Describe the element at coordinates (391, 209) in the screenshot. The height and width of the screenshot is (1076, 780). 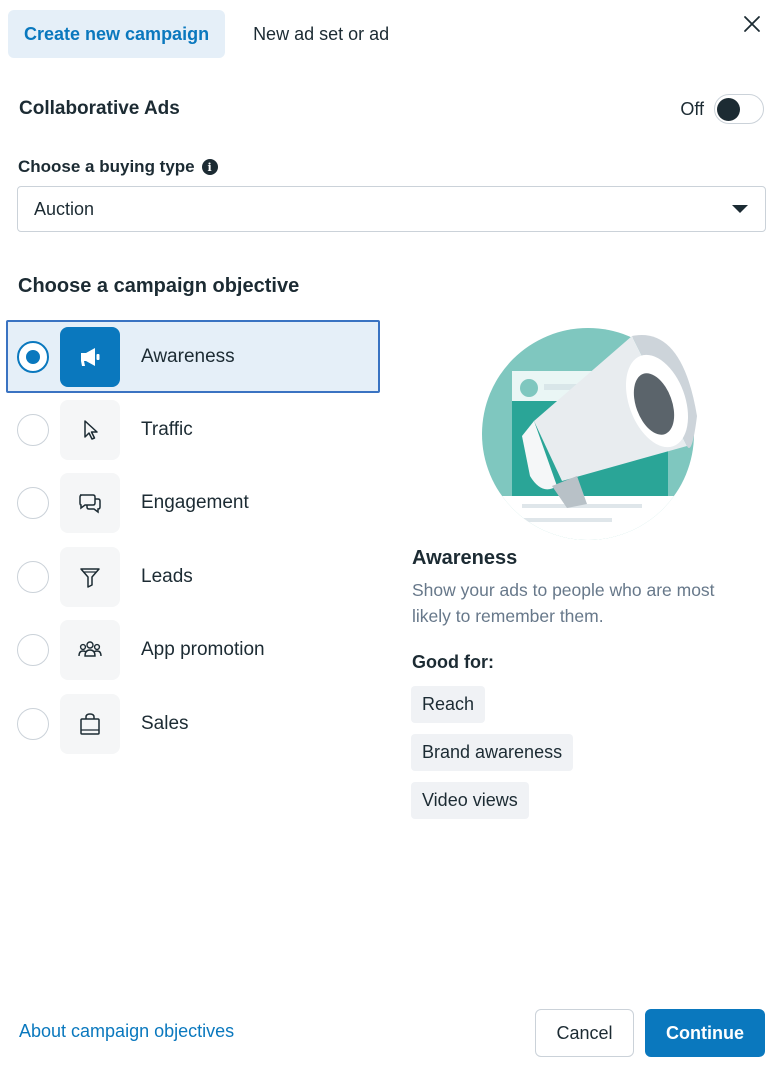
I see `buying-type-select: Auction` at that location.